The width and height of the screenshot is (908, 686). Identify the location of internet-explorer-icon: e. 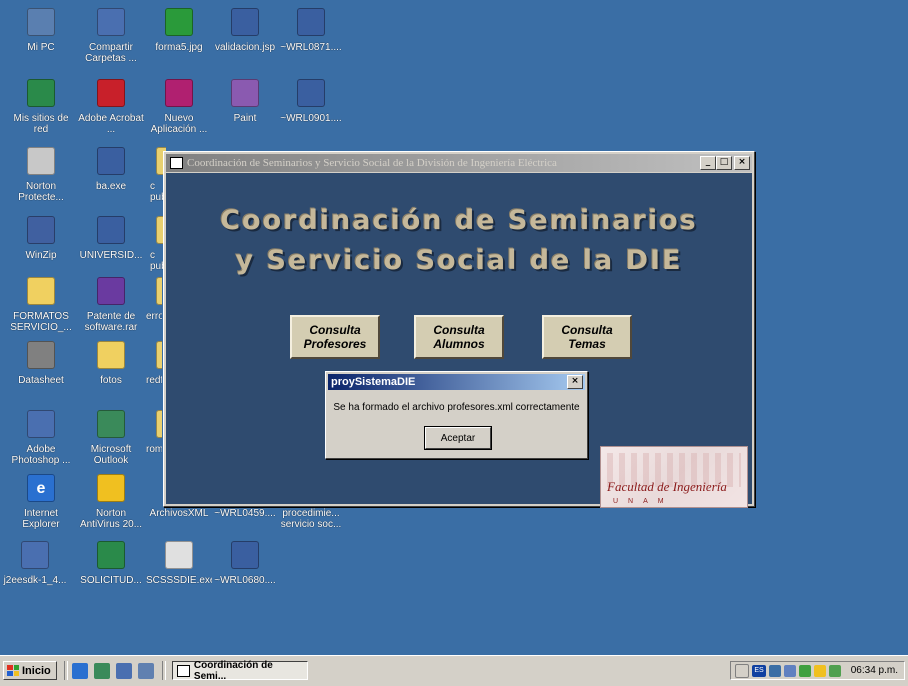
(41, 488).